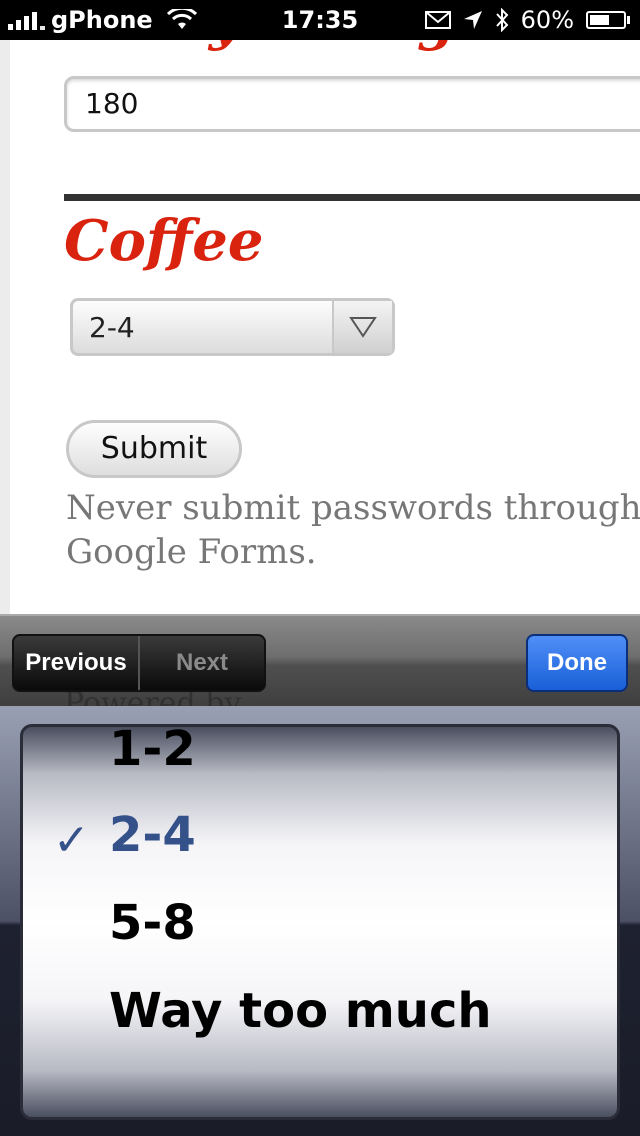 This screenshot has width=640, height=1136. I want to click on done-button: Done, so click(577, 663).